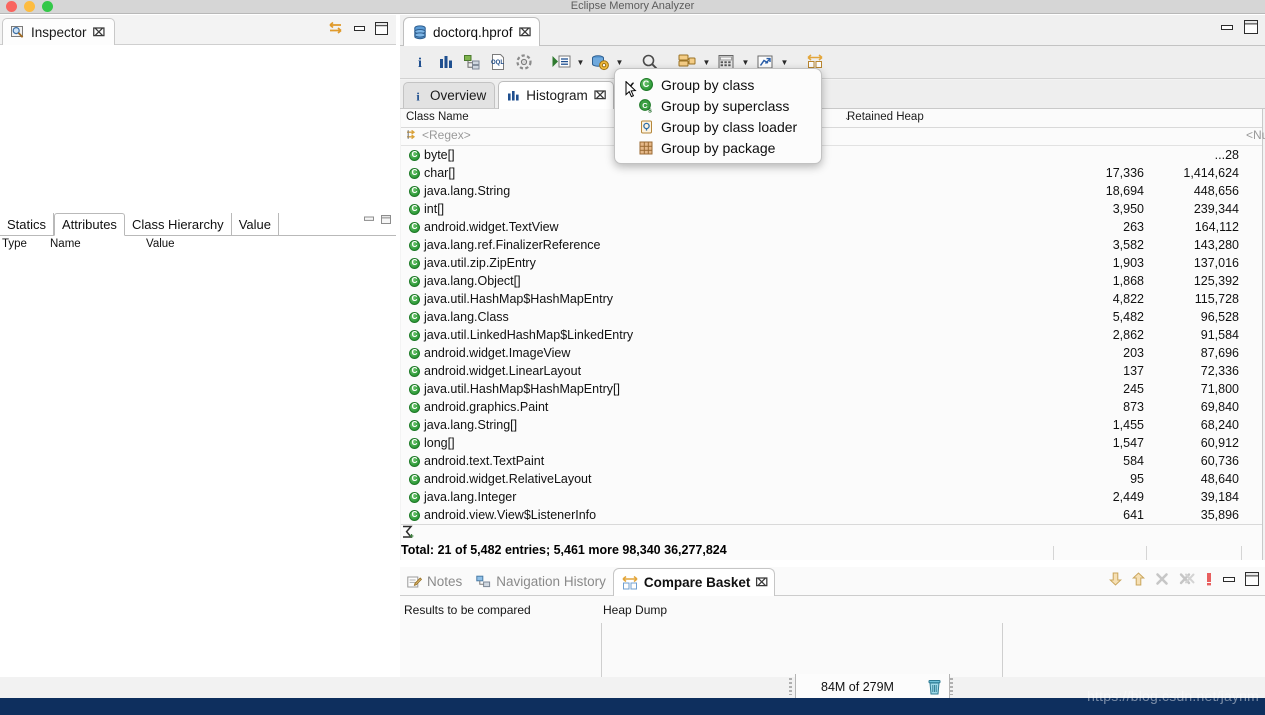 This screenshot has width=1265, height=715. Describe the element at coordinates (600, 62) in the screenshot. I see `queries-icon` at that location.